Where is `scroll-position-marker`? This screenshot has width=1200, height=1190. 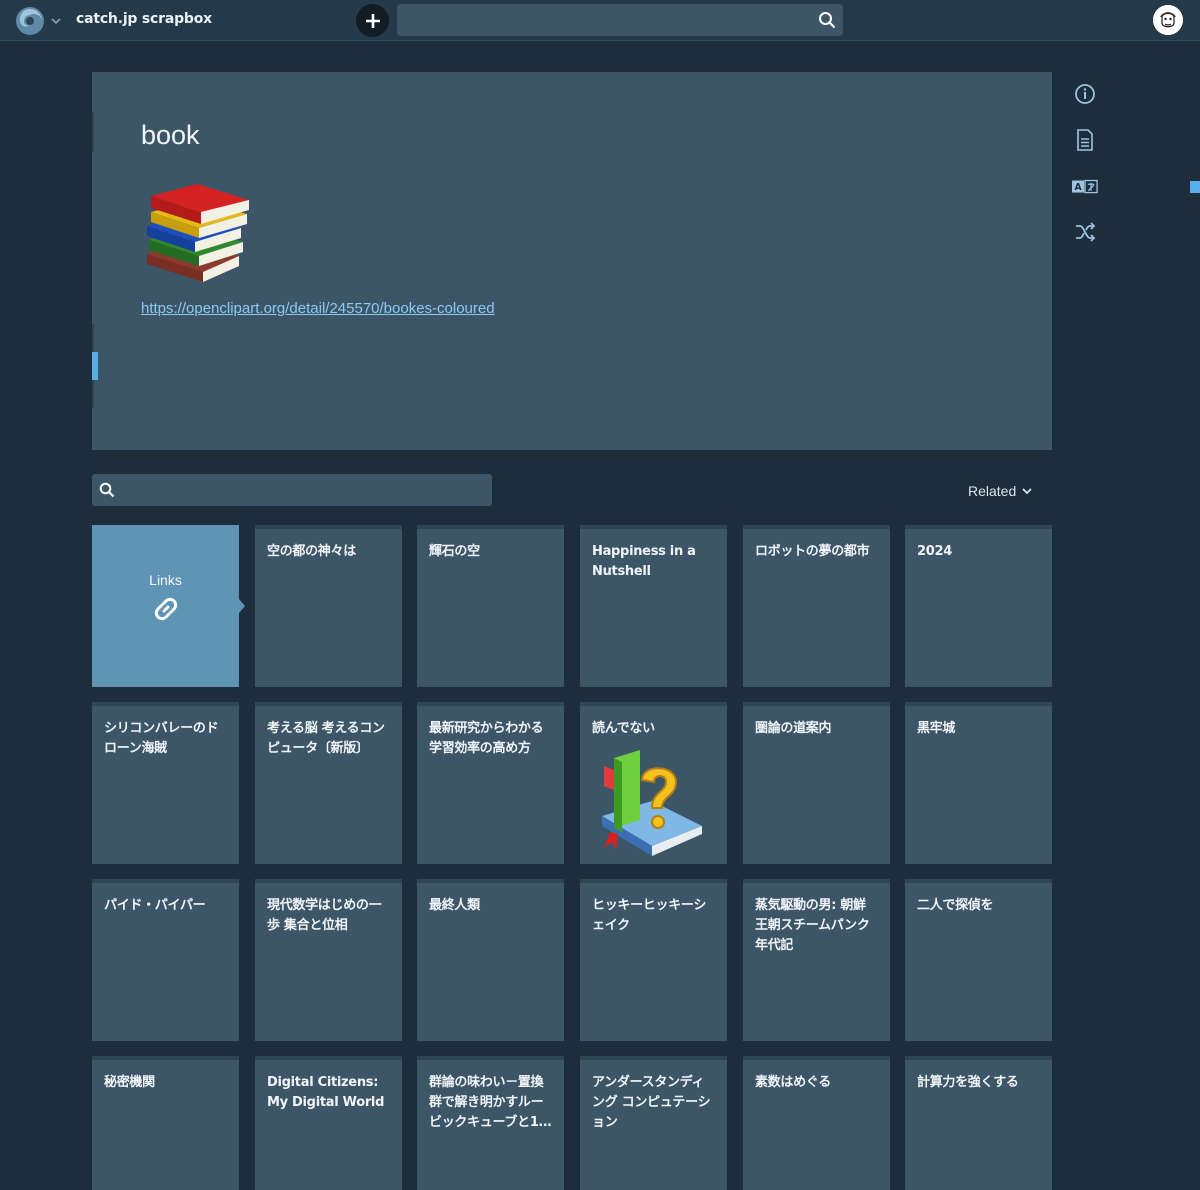 scroll-position-marker is located at coordinates (1195, 187).